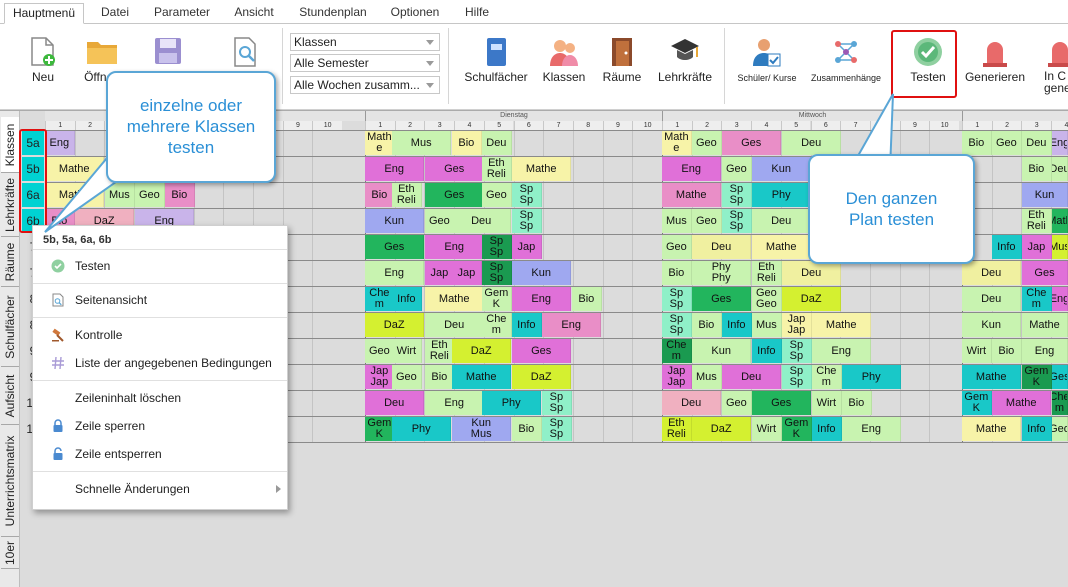  I want to click on lesson-cell: Math, so click(1060, 221).